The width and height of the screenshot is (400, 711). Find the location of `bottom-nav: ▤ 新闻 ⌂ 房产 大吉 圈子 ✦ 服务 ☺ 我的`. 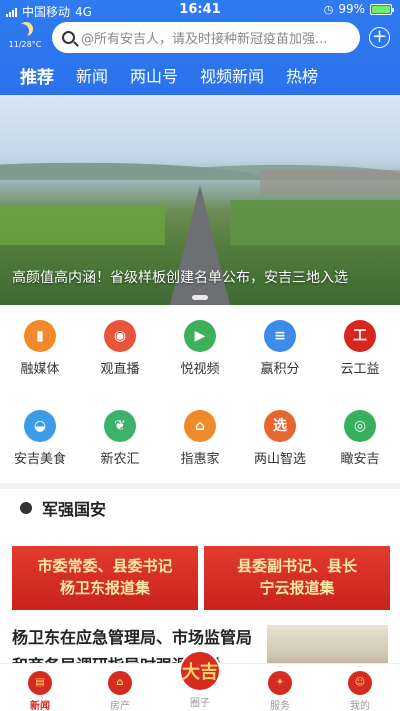

bottom-nav: ▤ 新闻 ⌂ 房产 大吉 圈子 ✦ 服务 ☺ 我的 is located at coordinates (200, 680).